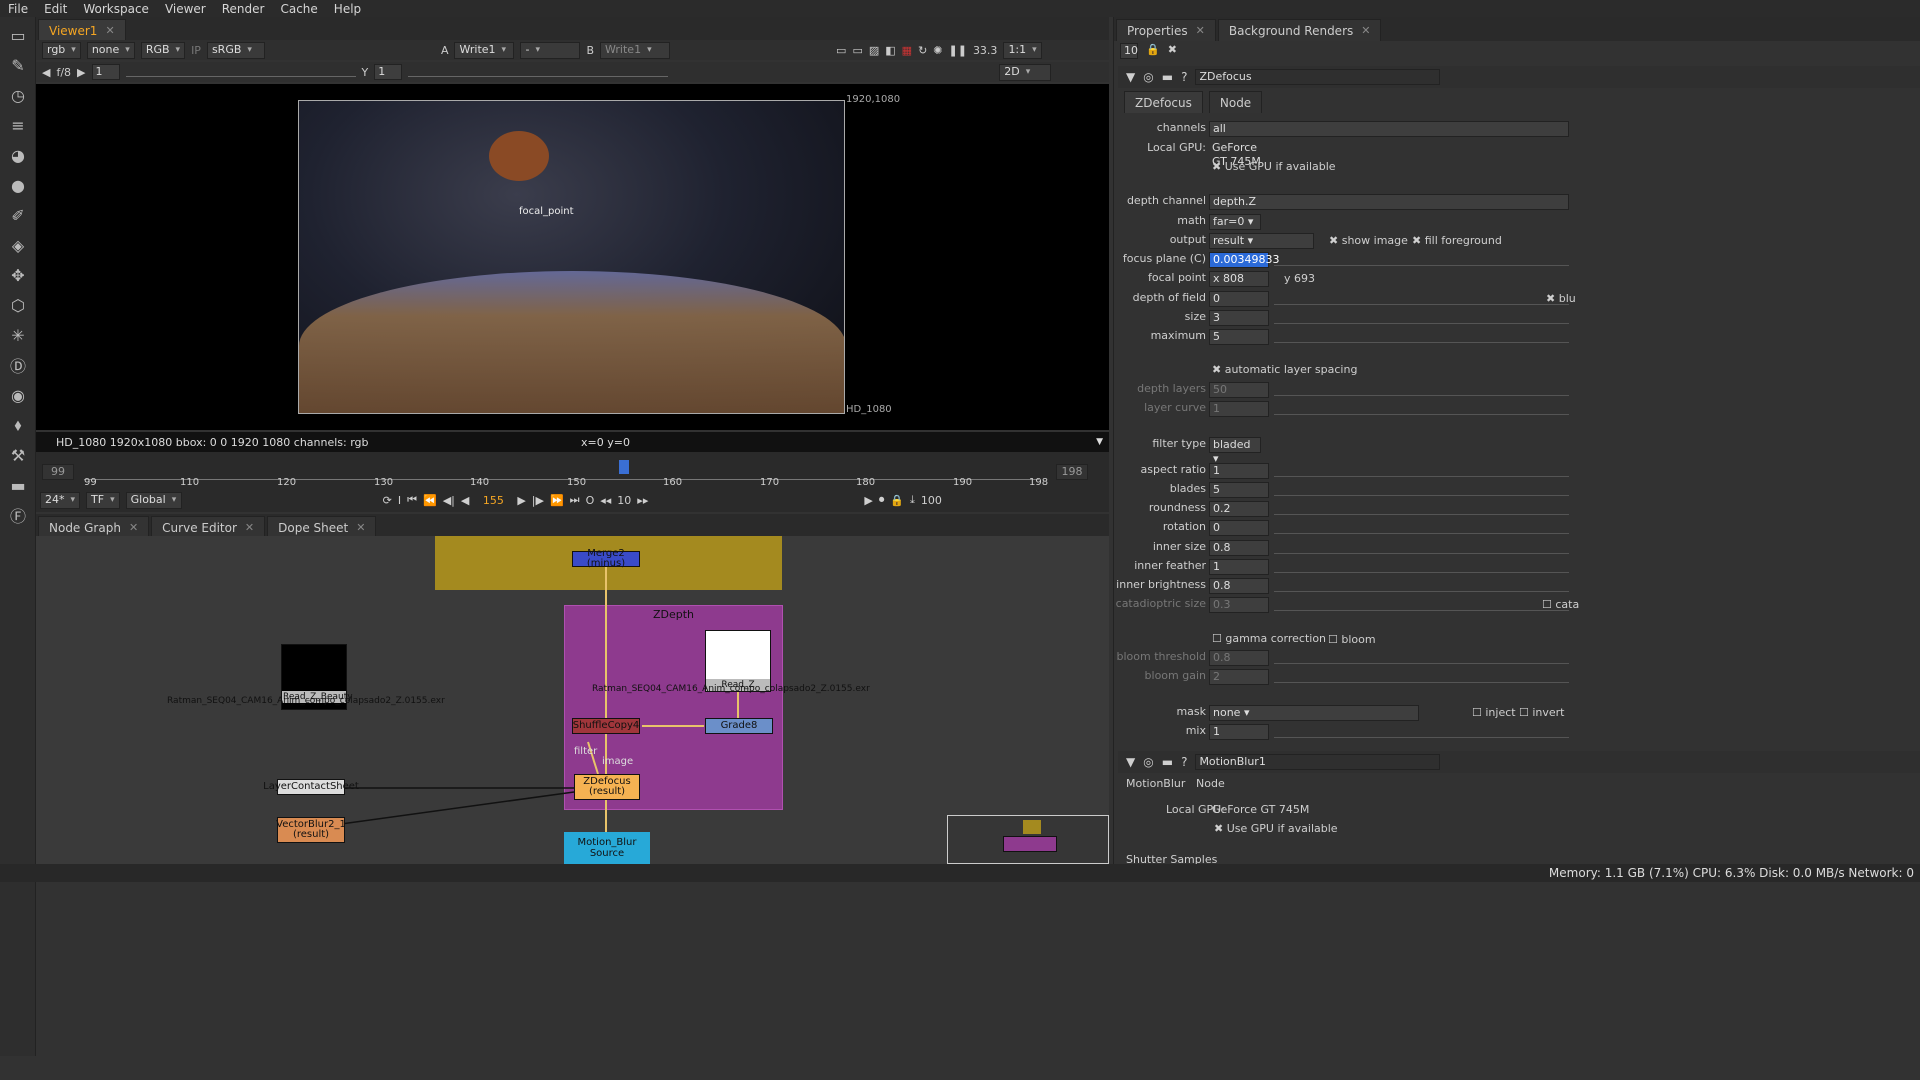  I want to click on fstop-left-icon: ◀, so click(46, 72).